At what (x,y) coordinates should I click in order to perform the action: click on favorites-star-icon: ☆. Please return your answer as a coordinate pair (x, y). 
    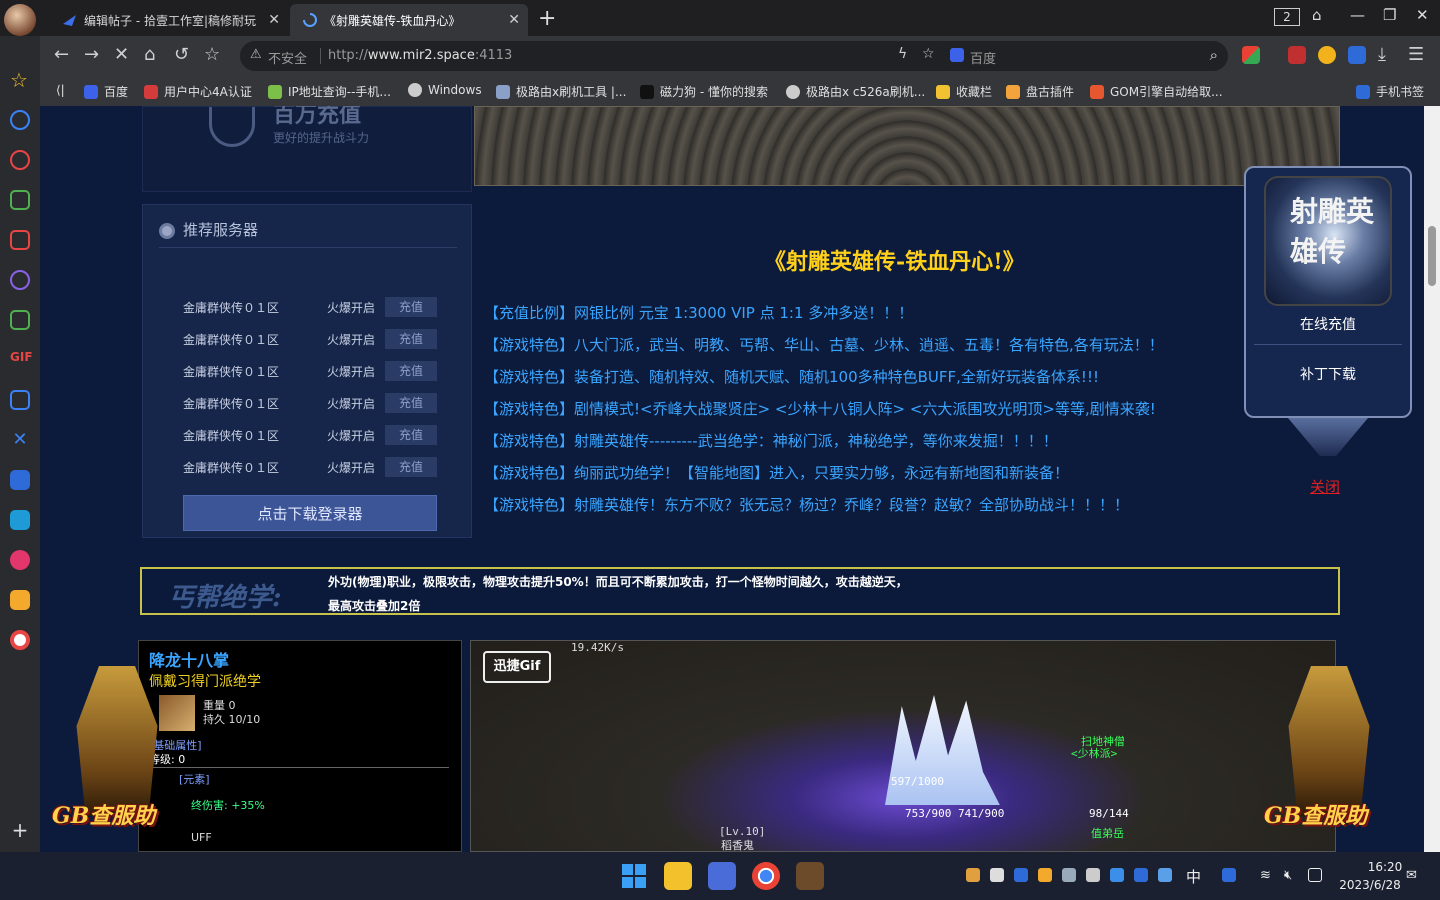
    Looking at the image, I should click on (20, 80).